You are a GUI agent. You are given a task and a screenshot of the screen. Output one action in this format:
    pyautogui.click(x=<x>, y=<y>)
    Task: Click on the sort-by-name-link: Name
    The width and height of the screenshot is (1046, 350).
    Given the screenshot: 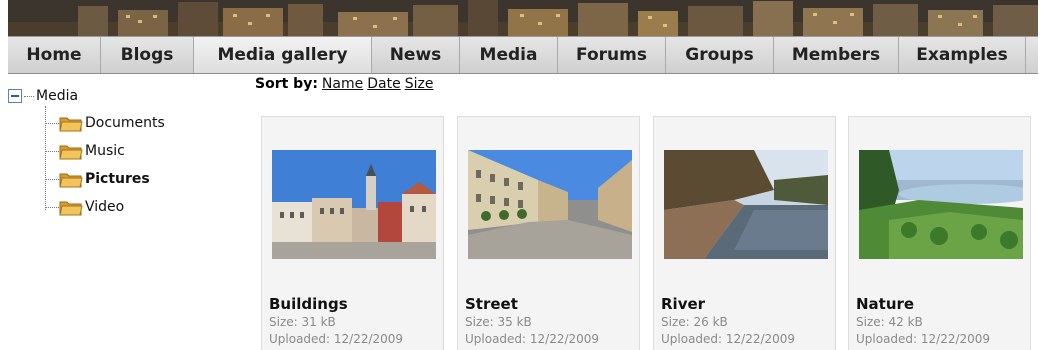 What is the action you would take?
    pyautogui.click(x=342, y=84)
    